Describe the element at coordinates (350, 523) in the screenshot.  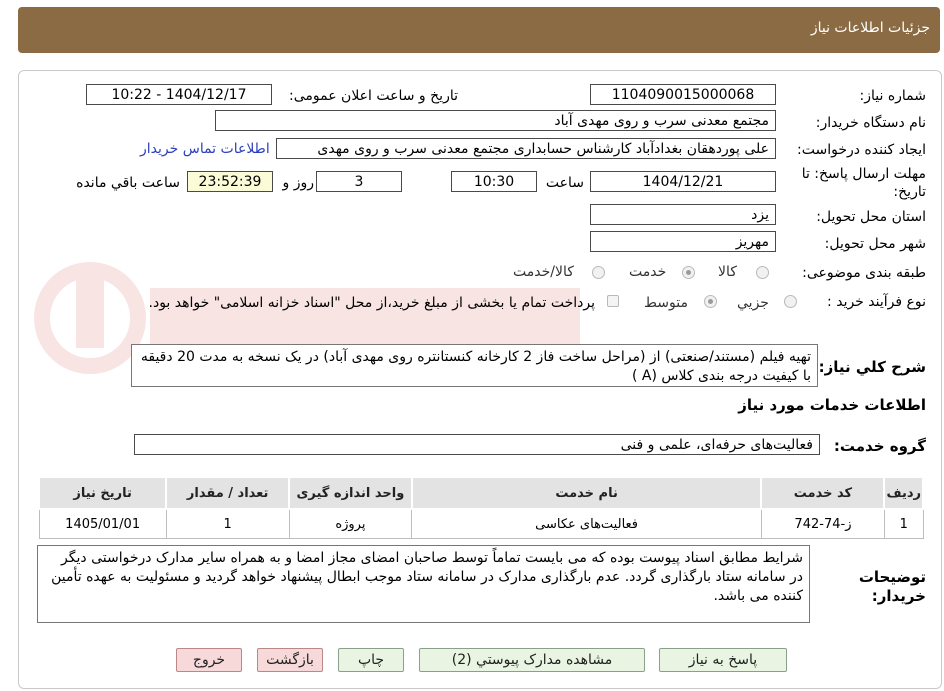
I see `cell-unit: پروژه` at that location.